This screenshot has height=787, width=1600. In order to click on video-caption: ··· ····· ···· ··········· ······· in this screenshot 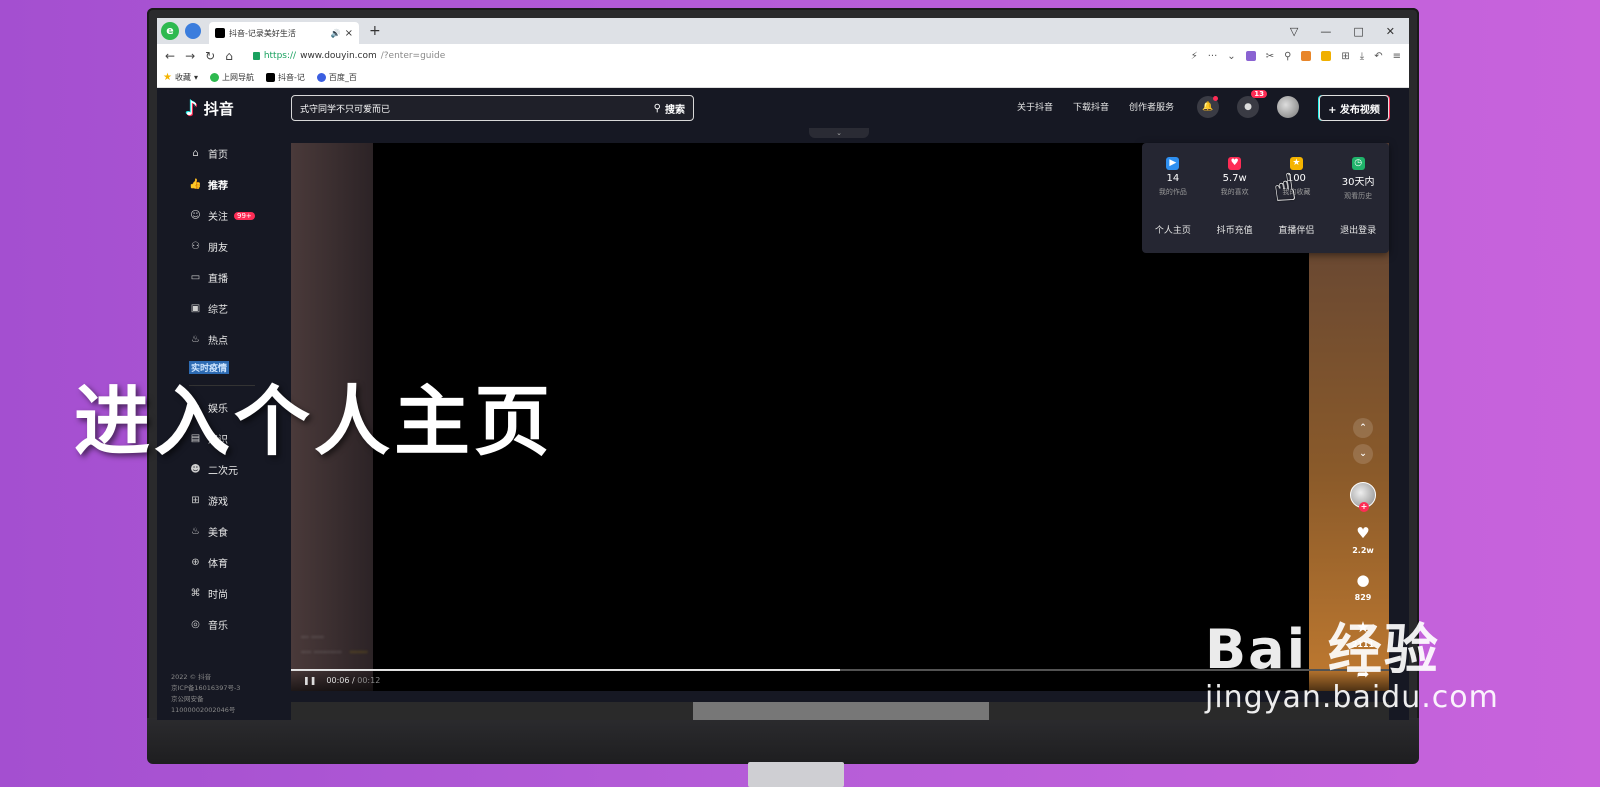, I will do `click(334, 645)`.